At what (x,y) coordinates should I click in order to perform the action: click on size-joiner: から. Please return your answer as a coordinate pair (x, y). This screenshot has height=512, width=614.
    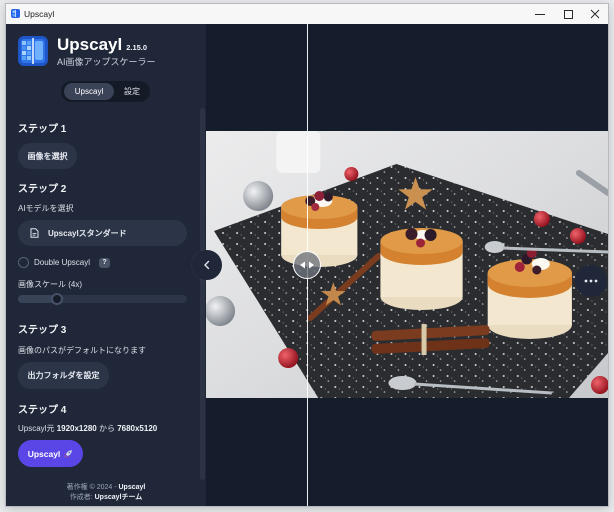
    Looking at the image, I should click on (107, 428).